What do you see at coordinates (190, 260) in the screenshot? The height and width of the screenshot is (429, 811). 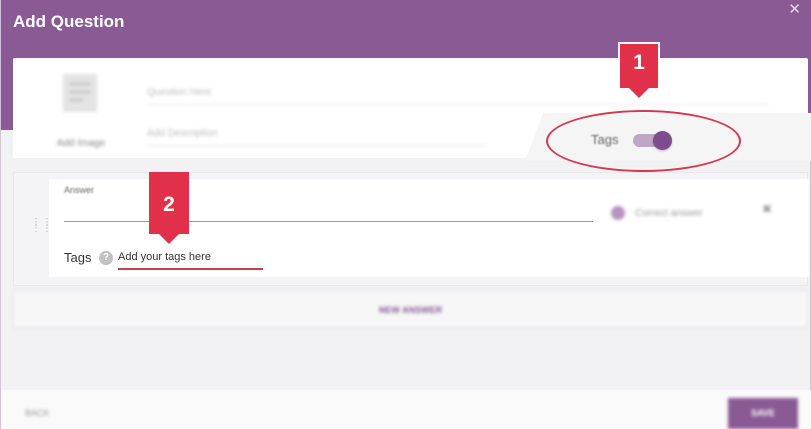 I see `answer-tags-input: Add your tags here` at bounding box center [190, 260].